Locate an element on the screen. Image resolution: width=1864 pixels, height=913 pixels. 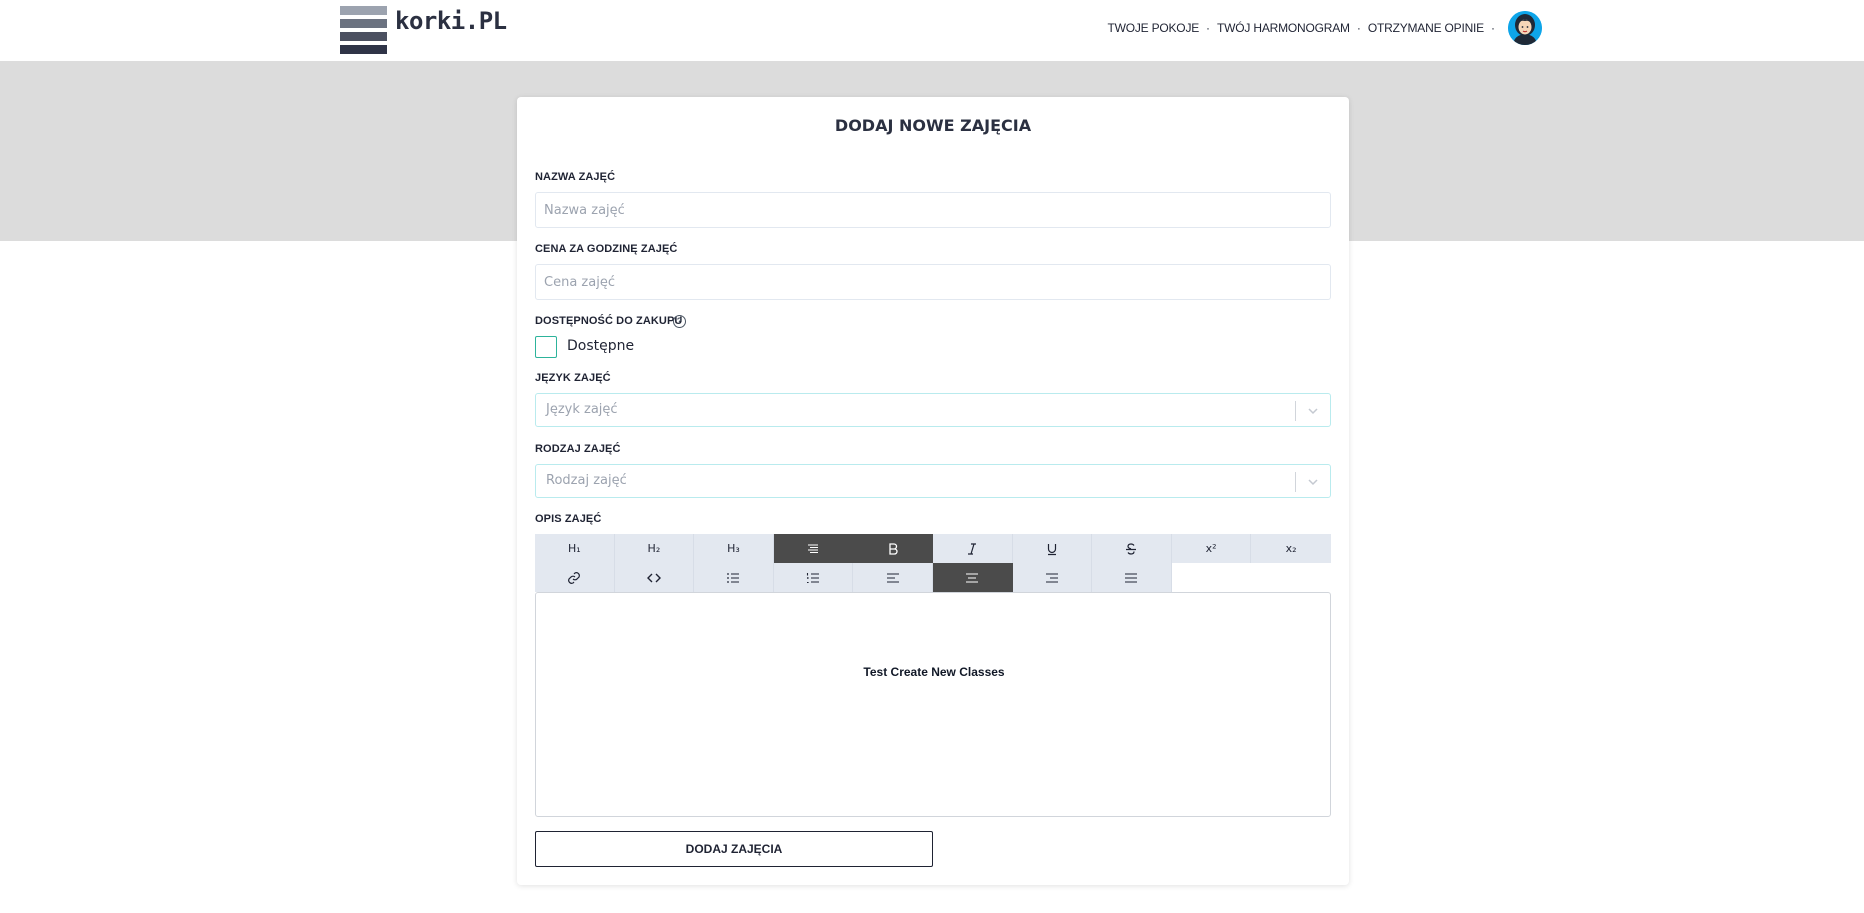
paragraph-button is located at coordinates (813, 548).